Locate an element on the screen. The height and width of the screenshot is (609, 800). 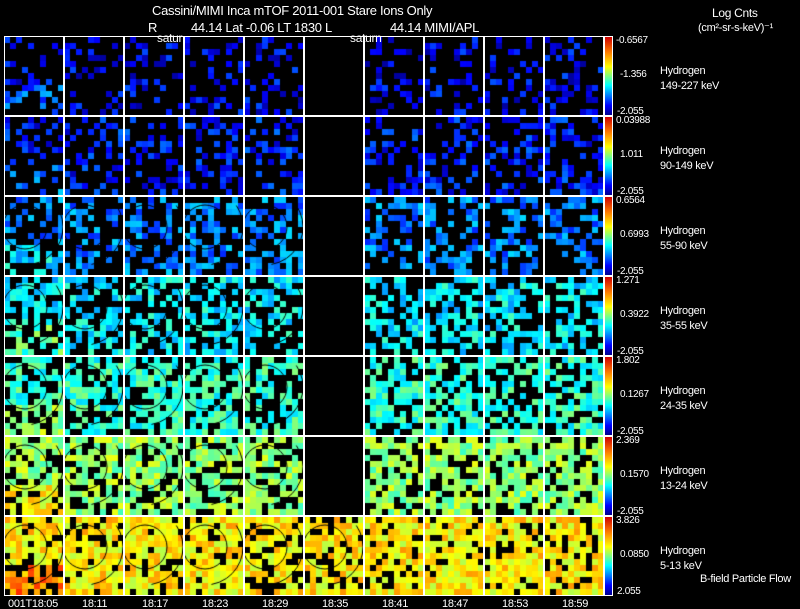
x-tick-label: 18:11 is located at coordinates (95, 603).